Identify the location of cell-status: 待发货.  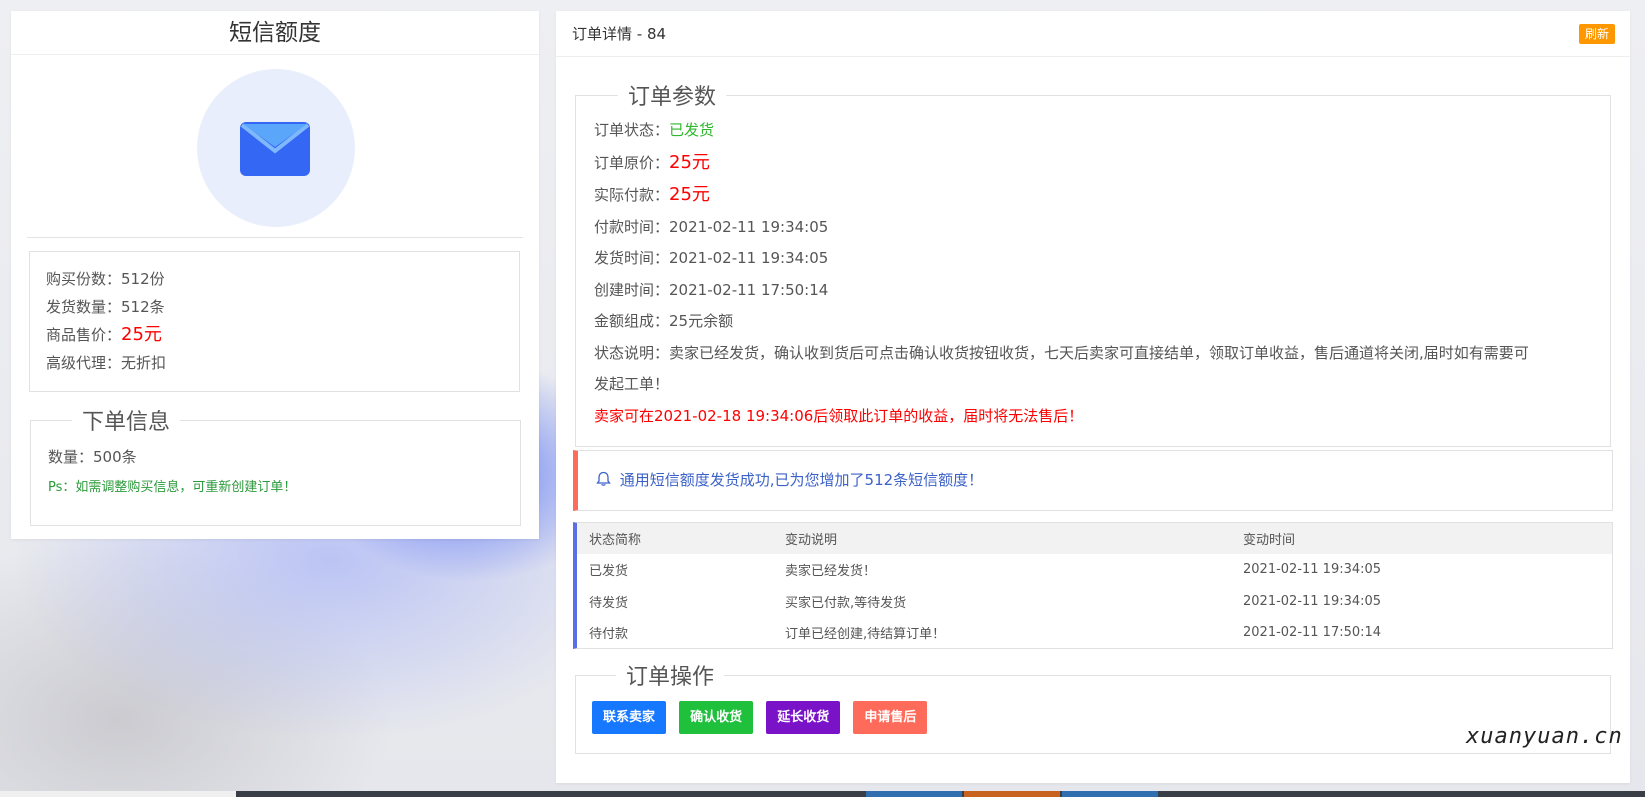
(609, 603).